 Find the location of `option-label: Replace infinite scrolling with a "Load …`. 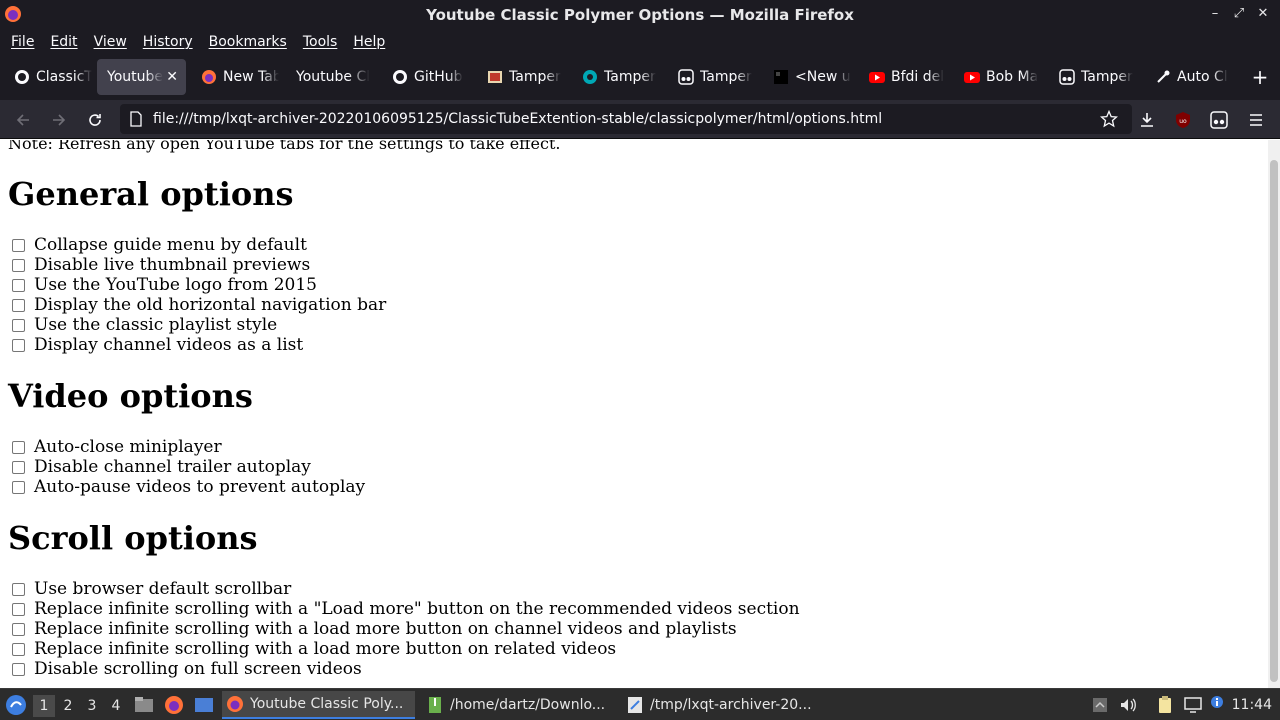

option-label: Replace infinite scrolling with a "Load … is located at coordinates (417, 609).